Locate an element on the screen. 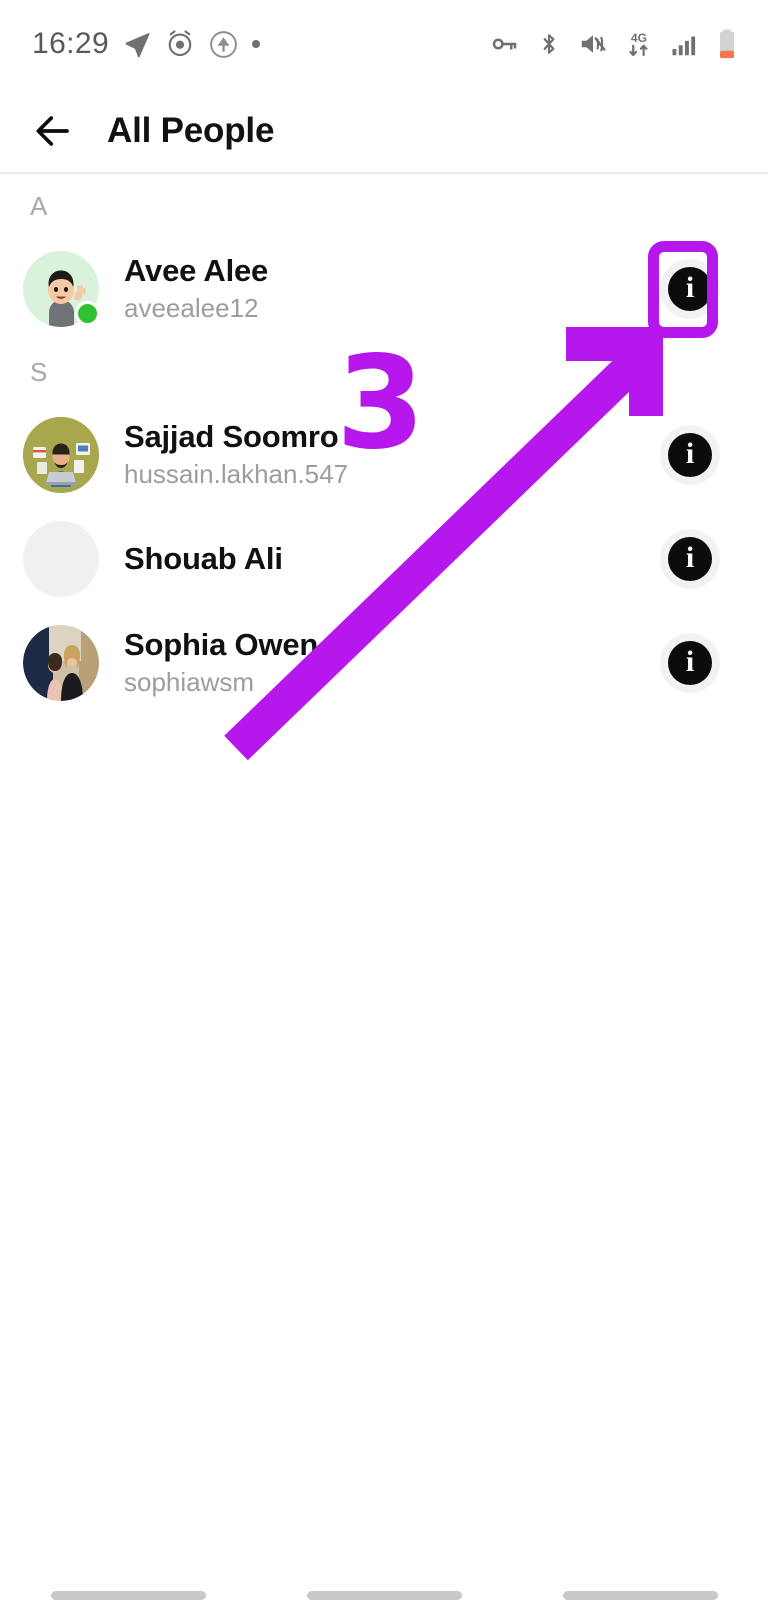 The width and height of the screenshot is (768, 1622). placeholder-avatar is located at coordinates (61, 559).